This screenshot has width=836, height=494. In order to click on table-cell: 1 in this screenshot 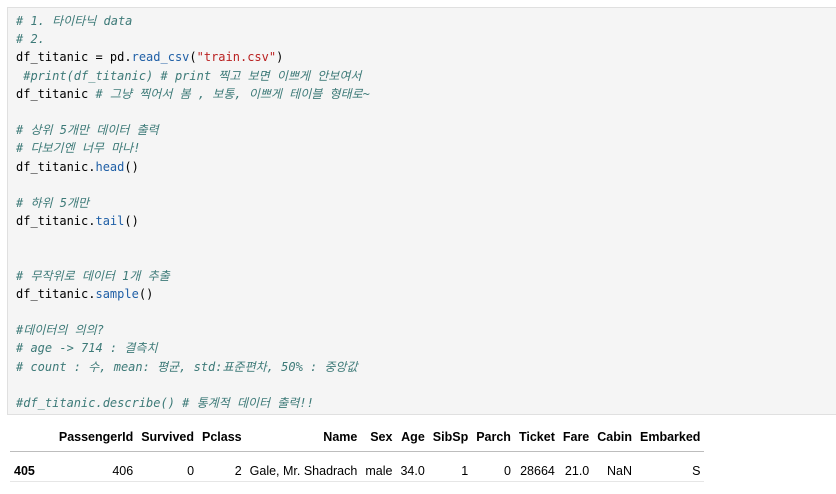, I will do `click(450, 466)`.